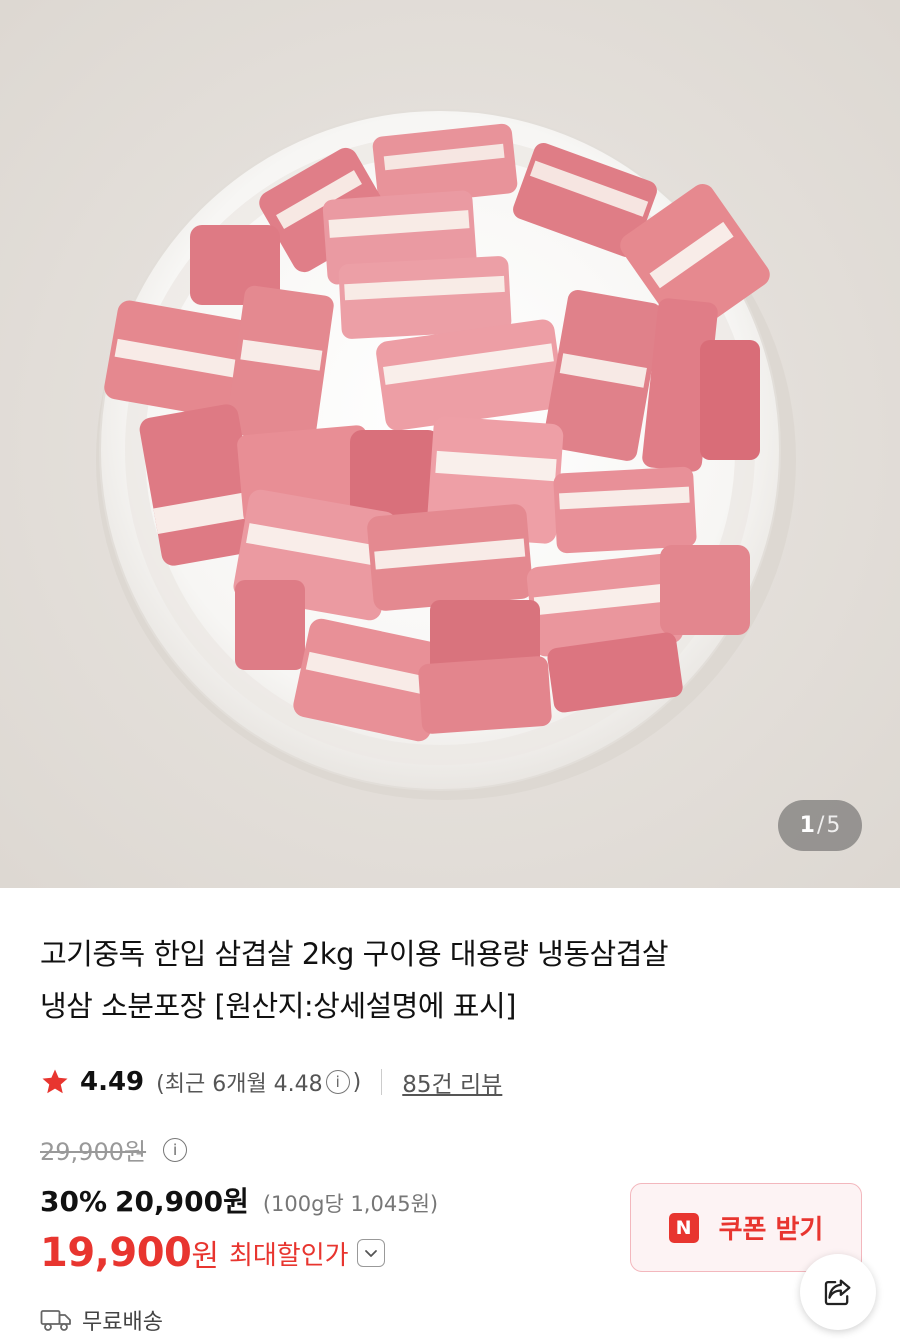  What do you see at coordinates (122, 1322) in the screenshot?
I see `shipping-label: 무료배송` at bounding box center [122, 1322].